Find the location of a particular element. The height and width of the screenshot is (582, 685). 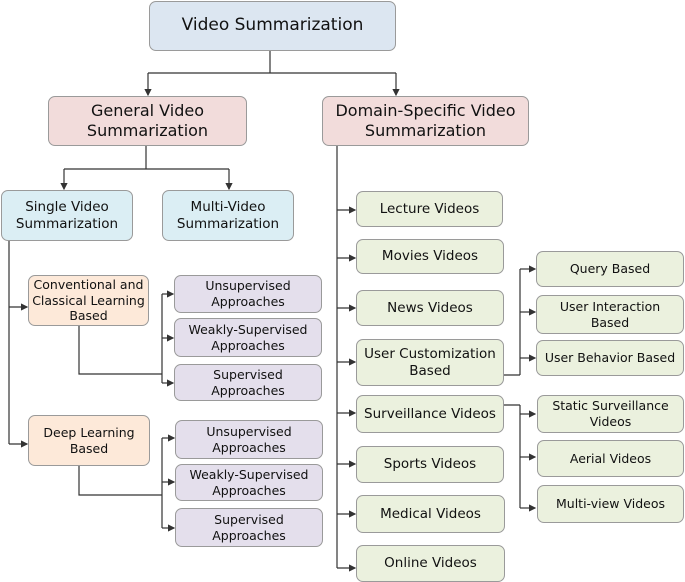

node-user-behavior-based: User Behavior Based is located at coordinates (610, 358).